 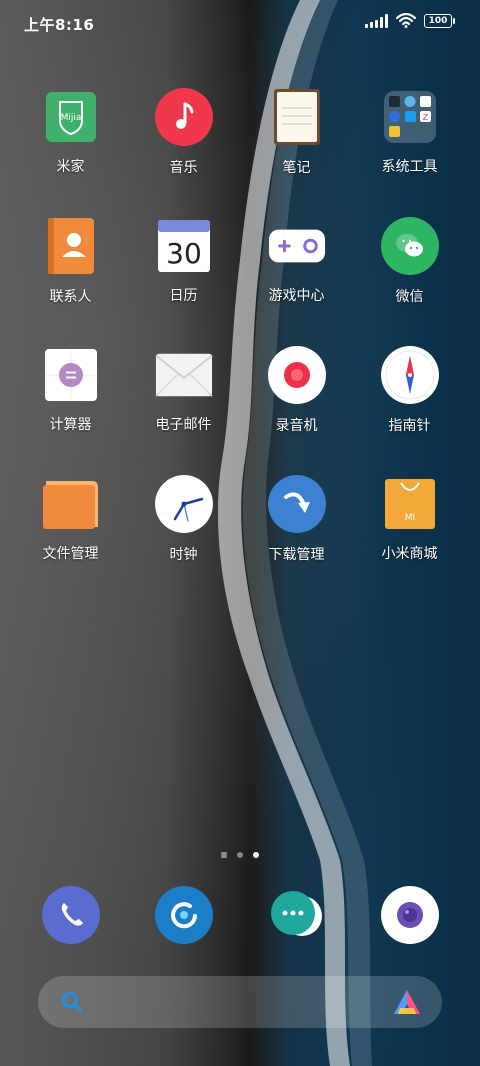 What do you see at coordinates (407, 1002) in the screenshot?
I see `ai-assistant-icon` at bounding box center [407, 1002].